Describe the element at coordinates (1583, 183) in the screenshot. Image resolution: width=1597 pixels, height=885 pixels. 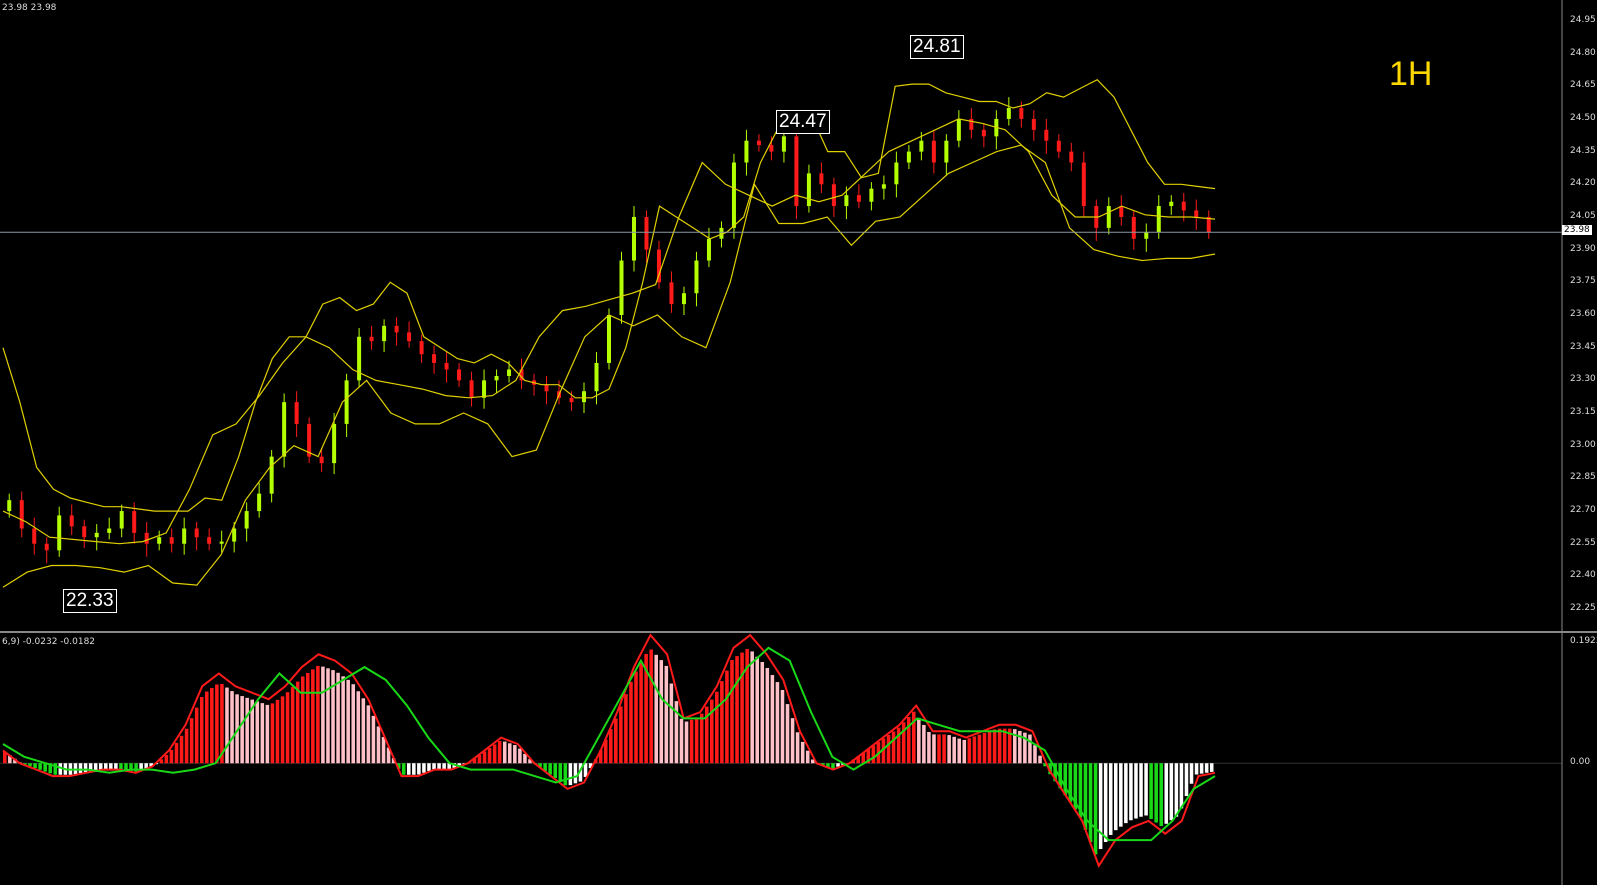
I see `price-tick-label: 24.20` at that location.